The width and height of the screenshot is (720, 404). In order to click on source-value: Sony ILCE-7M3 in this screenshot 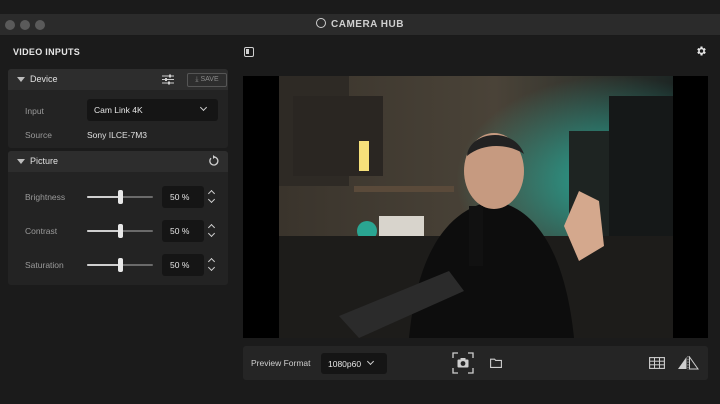, I will do `click(117, 135)`.